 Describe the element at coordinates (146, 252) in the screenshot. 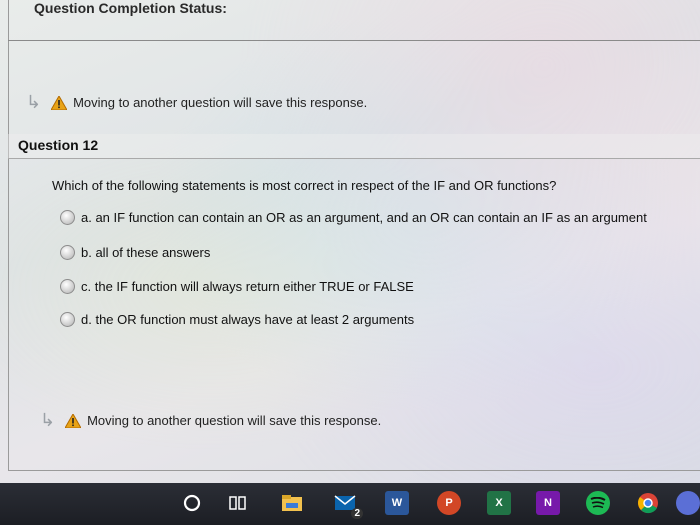

I see `answer-option-label: b. all of these answers` at that location.